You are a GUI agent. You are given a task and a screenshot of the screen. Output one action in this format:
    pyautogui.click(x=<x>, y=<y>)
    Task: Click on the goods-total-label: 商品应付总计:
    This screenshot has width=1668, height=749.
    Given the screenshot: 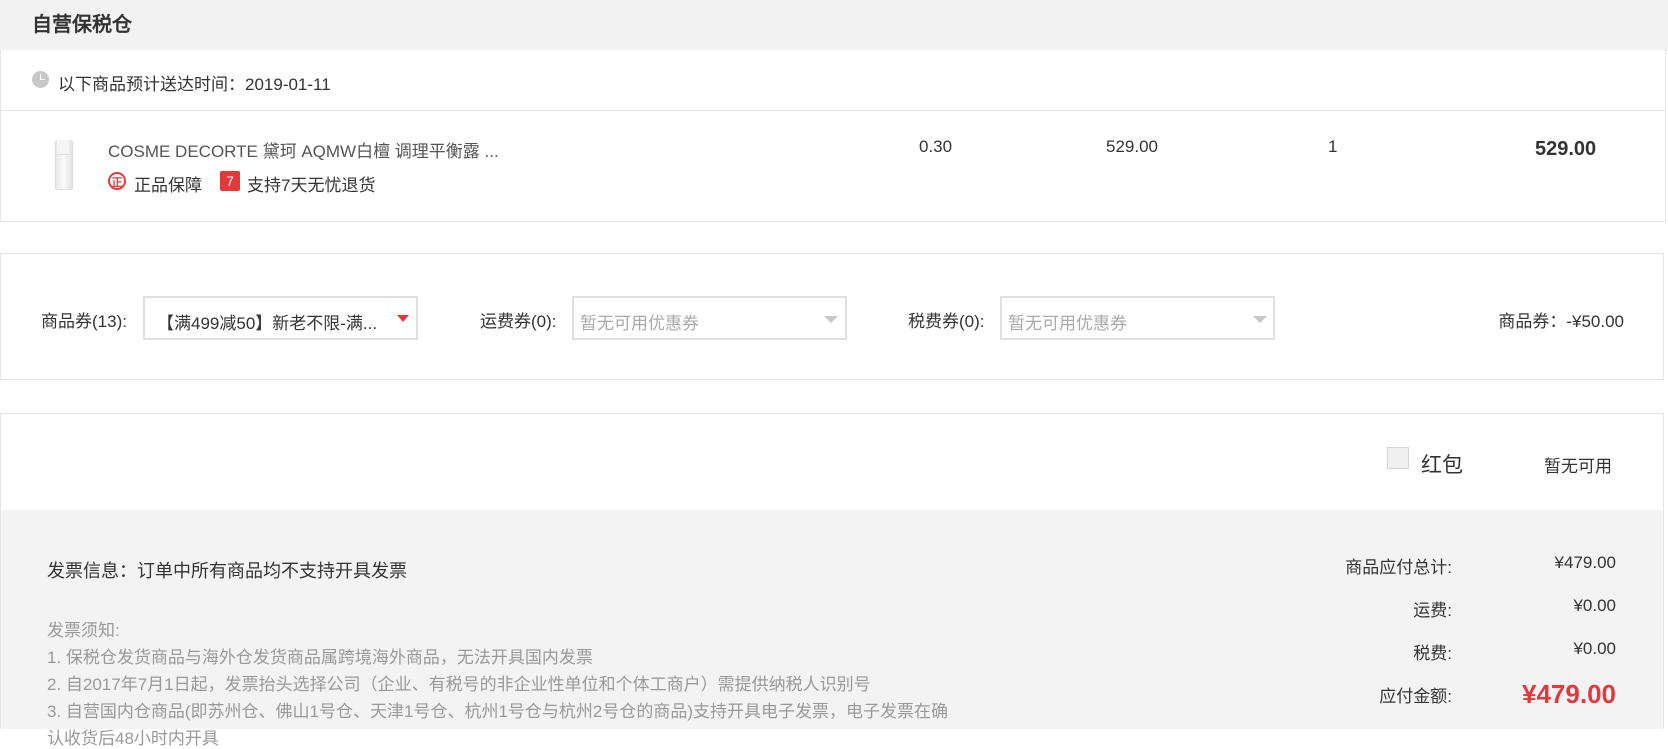 What is the action you would take?
    pyautogui.click(x=1398, y=567)
    